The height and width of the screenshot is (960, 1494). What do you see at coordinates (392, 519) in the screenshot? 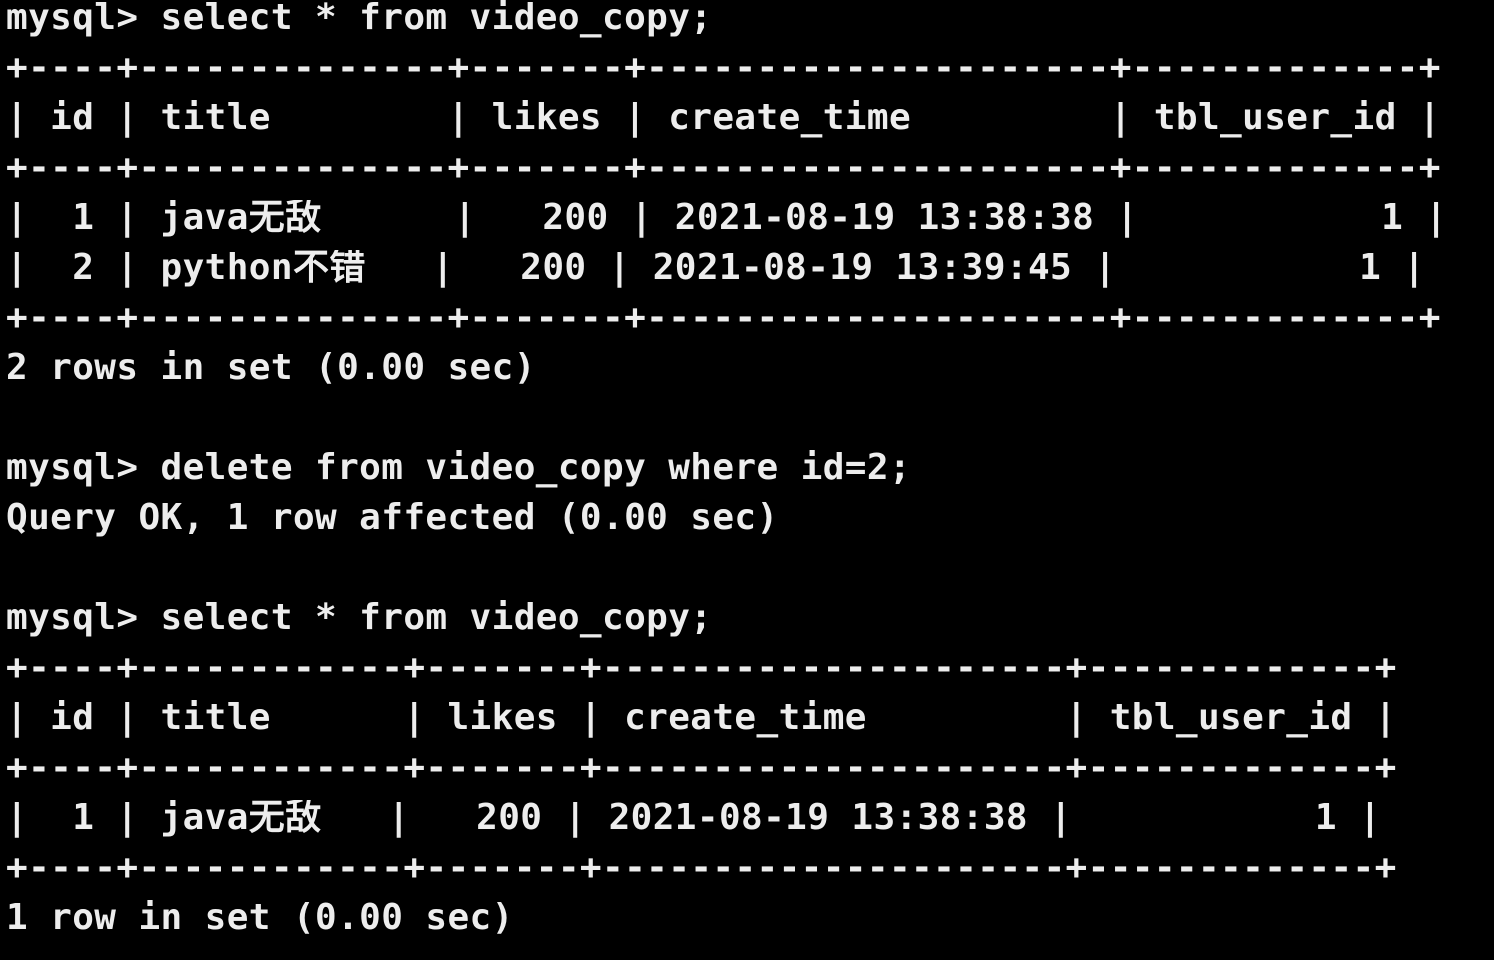
I see `result-status: Query OK, 1 row affected (0.00 sec)` at bounding box center [392, 519].